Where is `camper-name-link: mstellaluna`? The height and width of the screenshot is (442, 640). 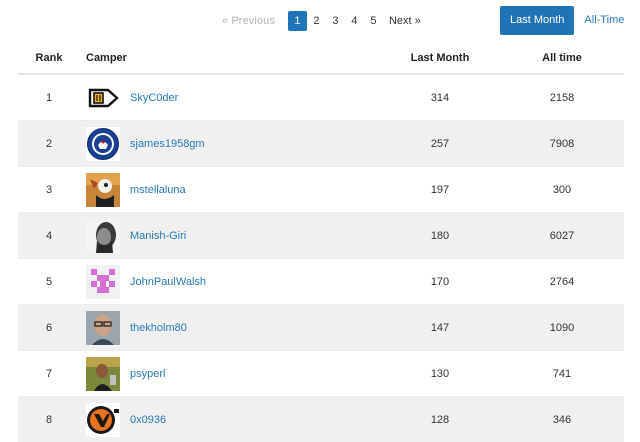
camper-name-link: mstellaluna is located at coordinates (158, 190).